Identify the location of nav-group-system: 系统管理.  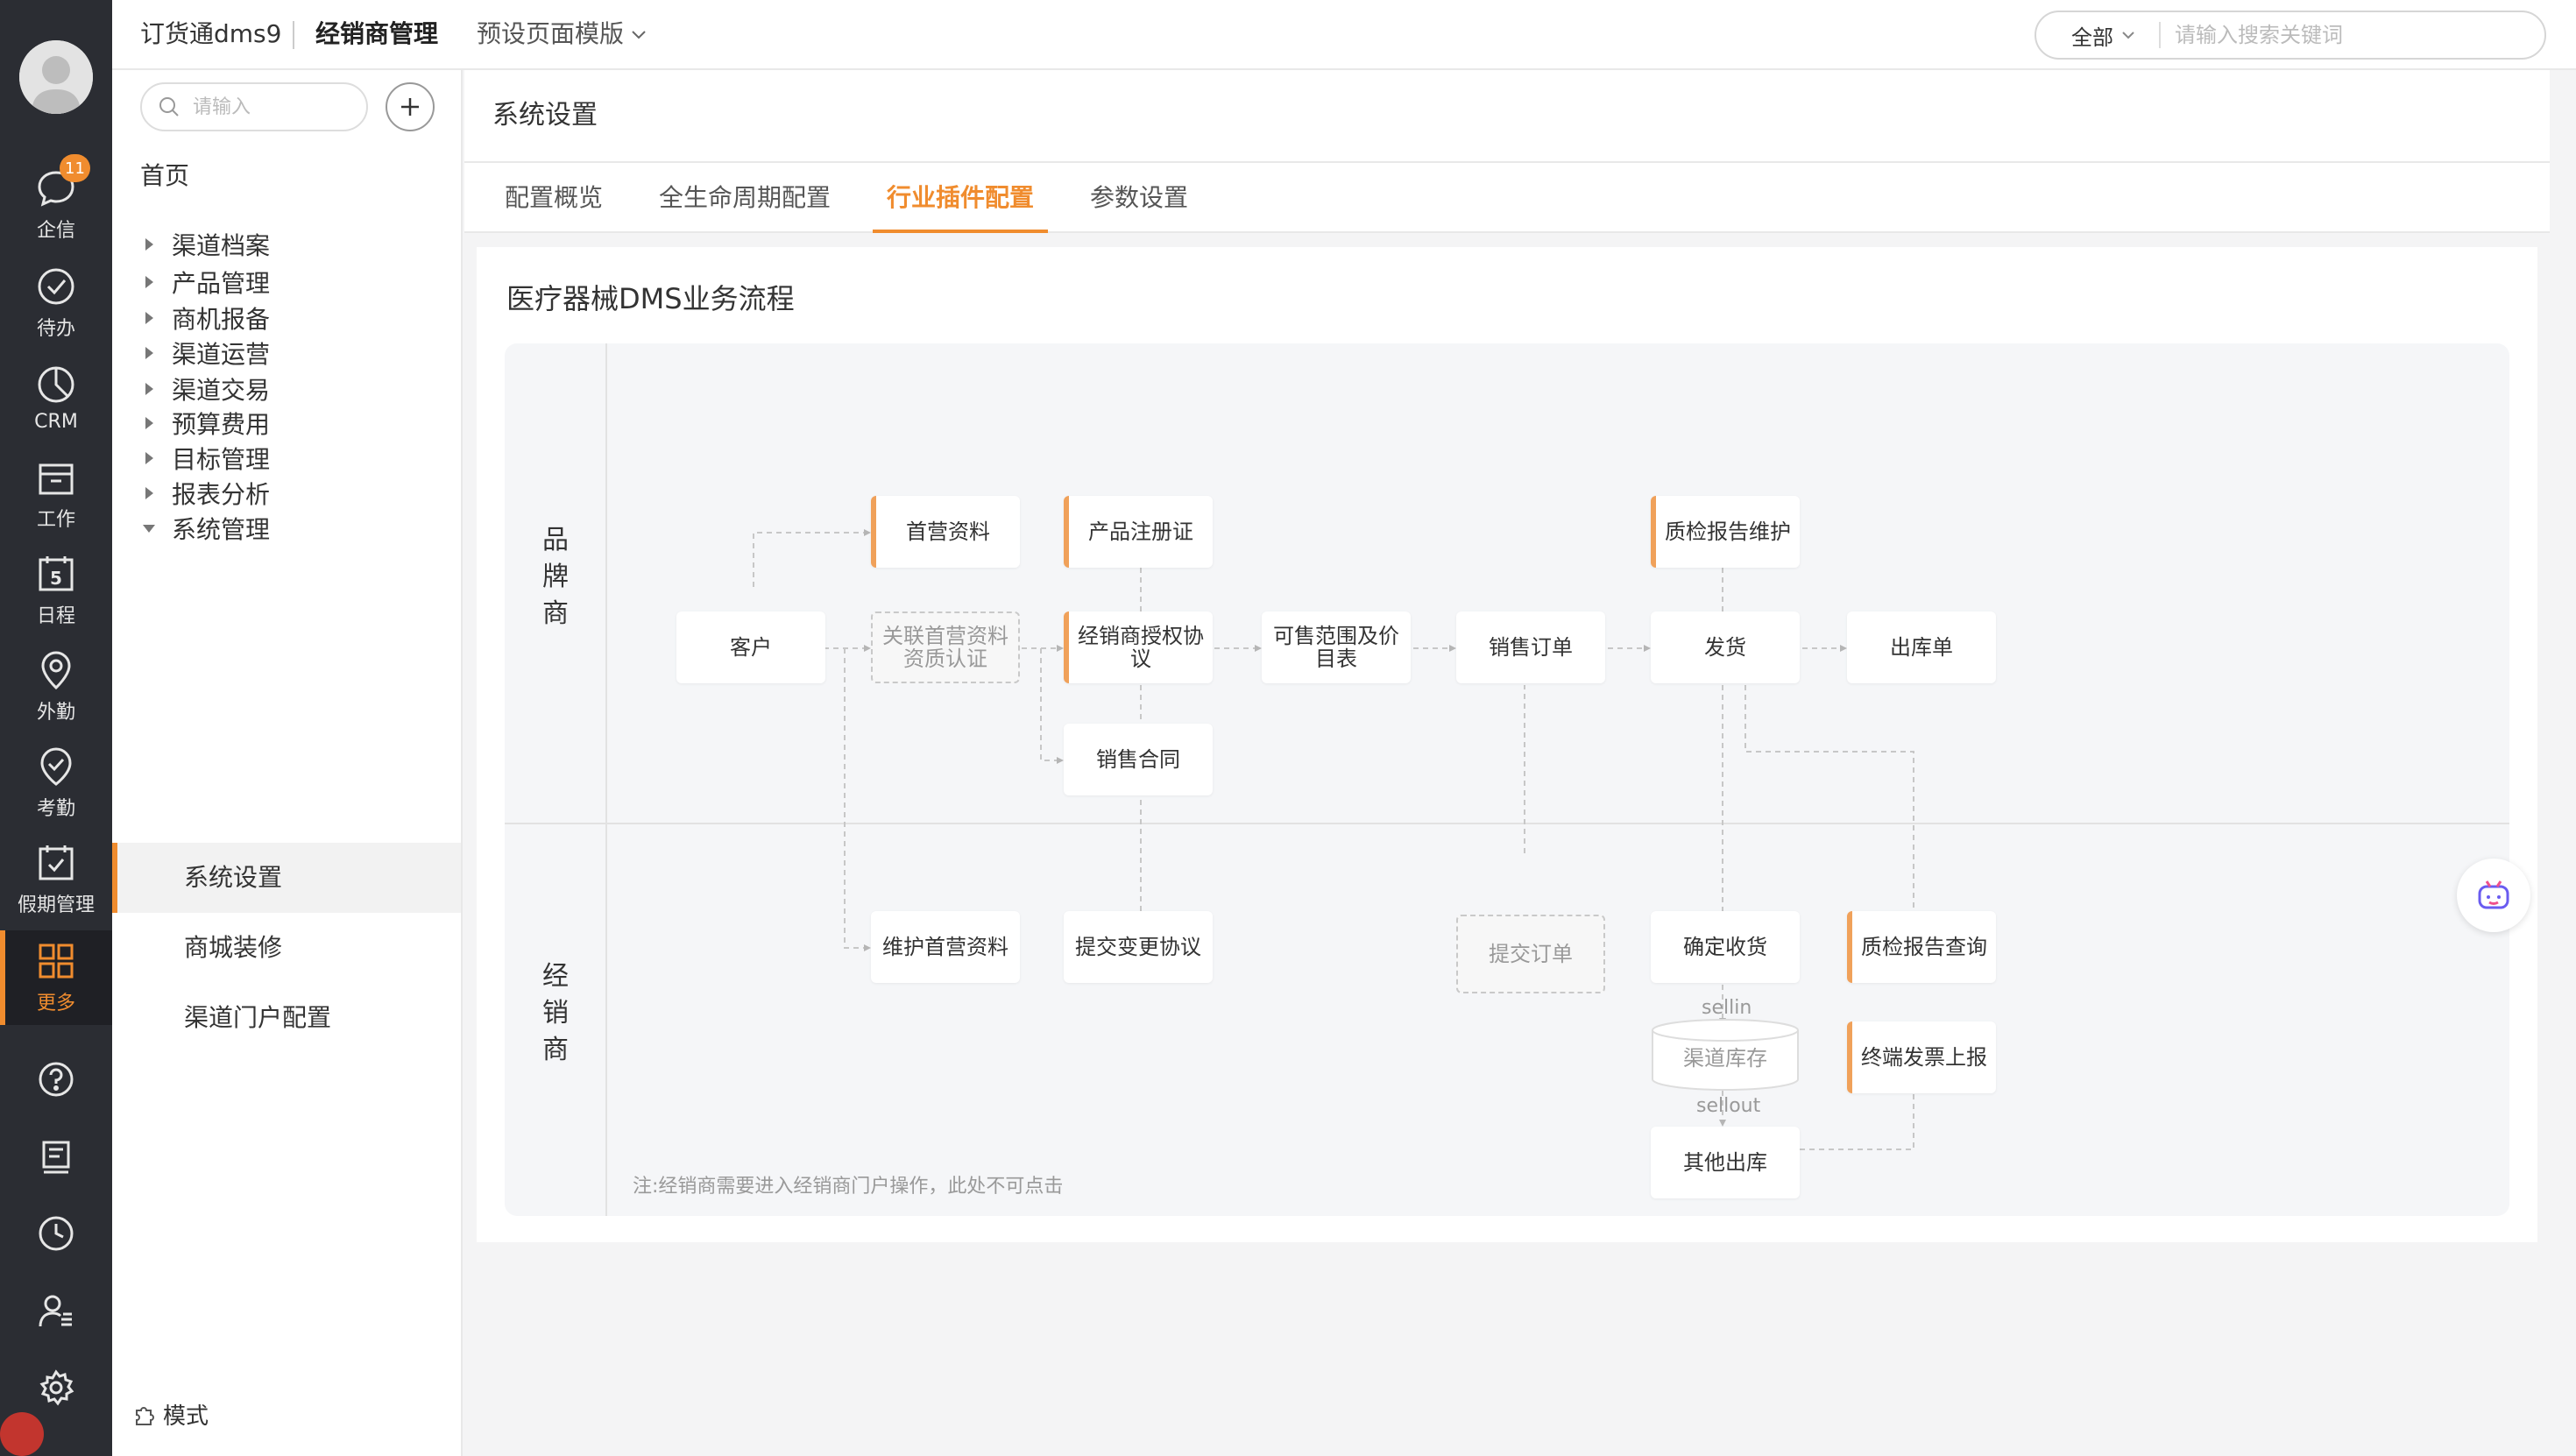
(205, 528).